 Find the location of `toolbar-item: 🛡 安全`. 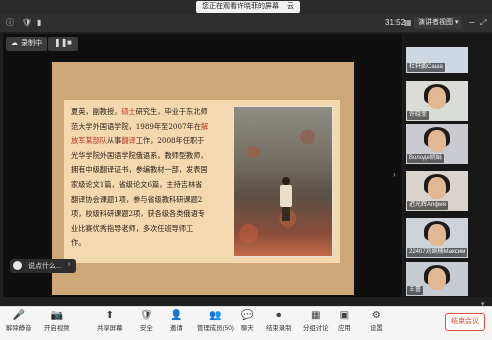

toolbar-item: 🛡 安全 is located at coordinates (146, 320).